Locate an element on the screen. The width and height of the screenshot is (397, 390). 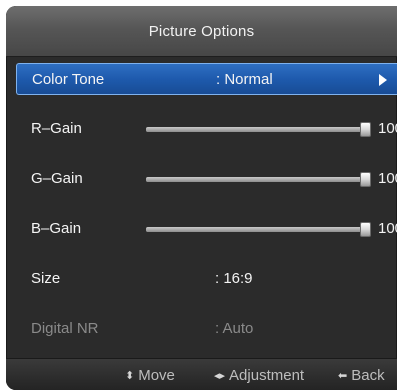
menu-item-color-tone: Color Tone : Normal is located at coordinates (206, 79).